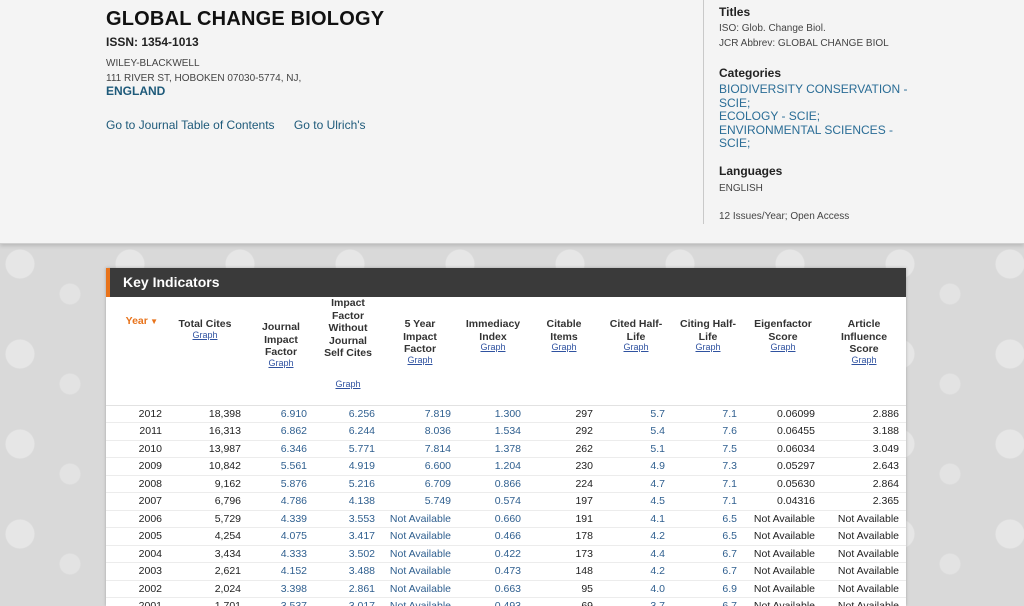 The width and height of the screenshot is (1024, 606). I want to click on graph-link-immediacy-index: Graph, so click(493, 347).